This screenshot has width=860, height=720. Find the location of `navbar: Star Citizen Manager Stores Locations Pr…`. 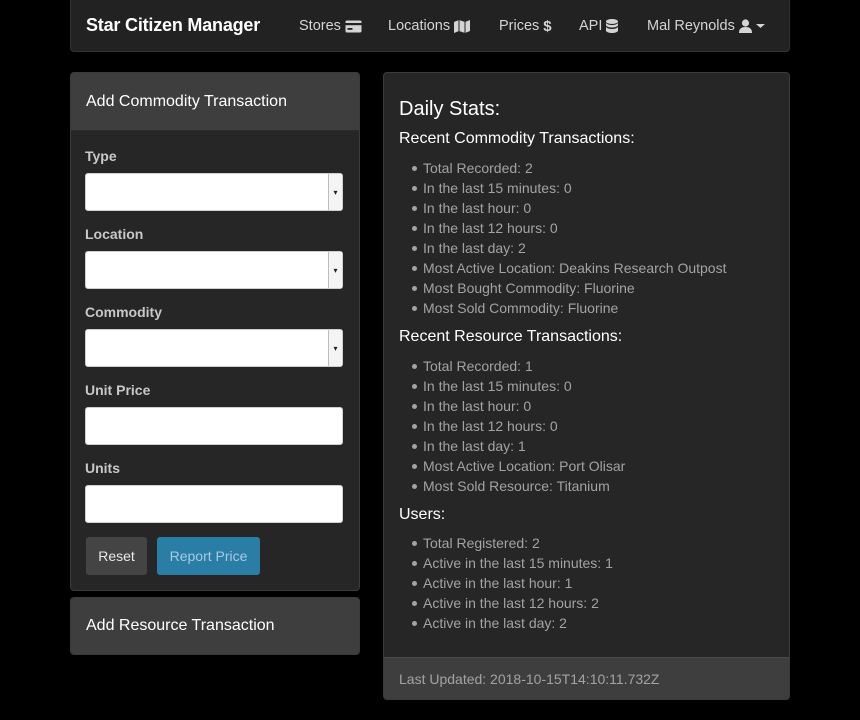

navbar: Star Citizen Manager Stores Locations Pr… is located at coordinates (430, 26).